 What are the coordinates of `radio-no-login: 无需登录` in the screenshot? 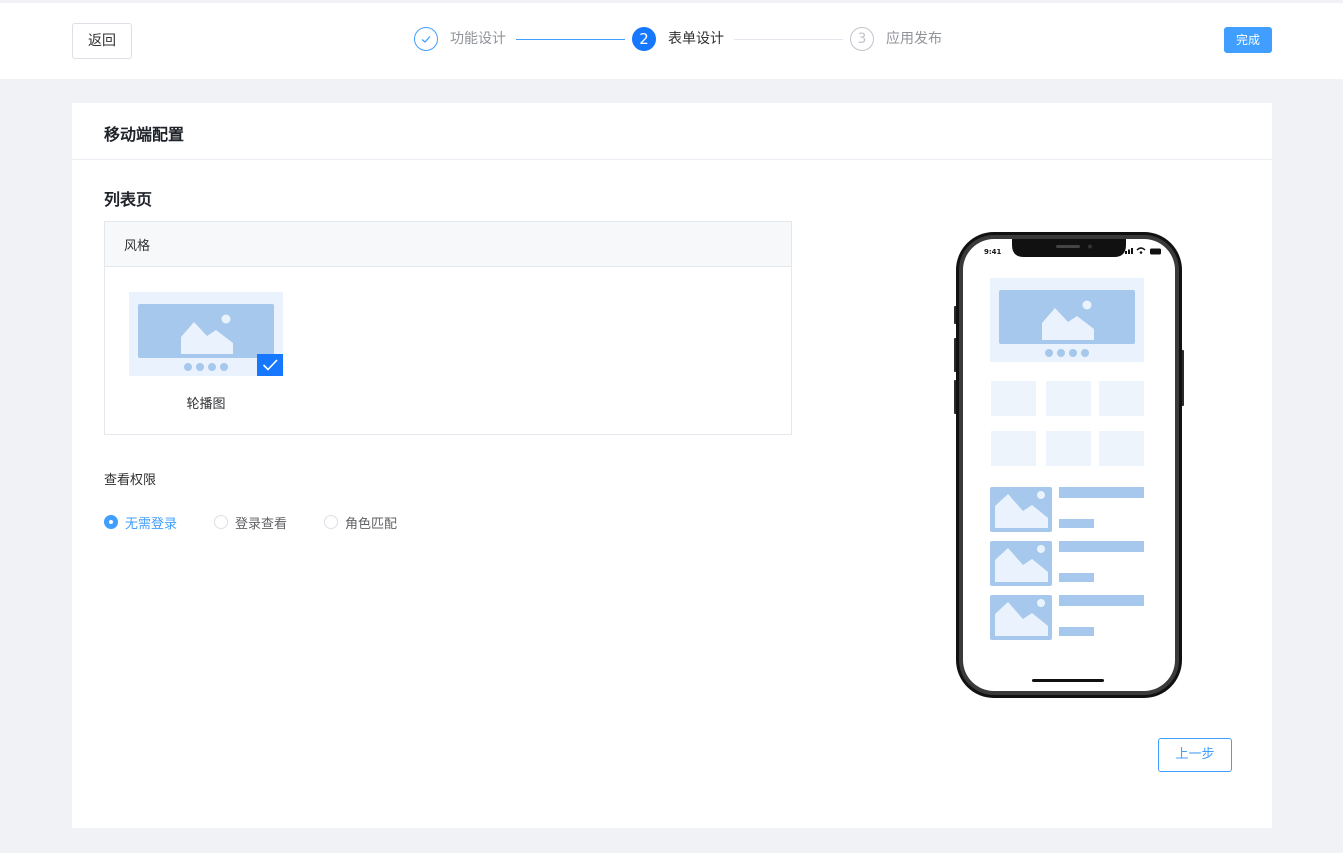 It's located at (141, 523).